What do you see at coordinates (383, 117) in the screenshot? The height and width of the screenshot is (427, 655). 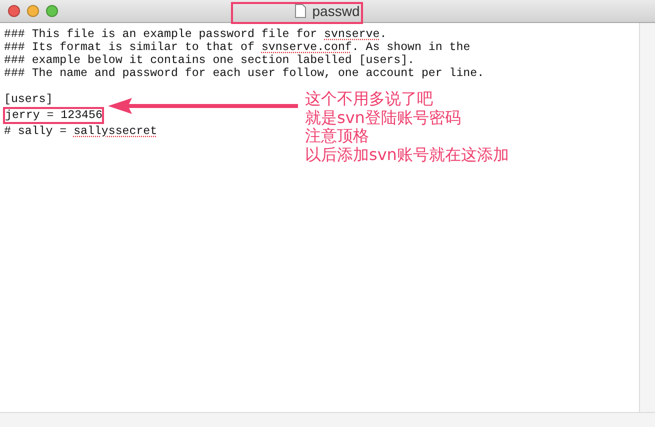 I see `annotation-text: 就是svn登陆账号密码` at bounding box center [383, 117].